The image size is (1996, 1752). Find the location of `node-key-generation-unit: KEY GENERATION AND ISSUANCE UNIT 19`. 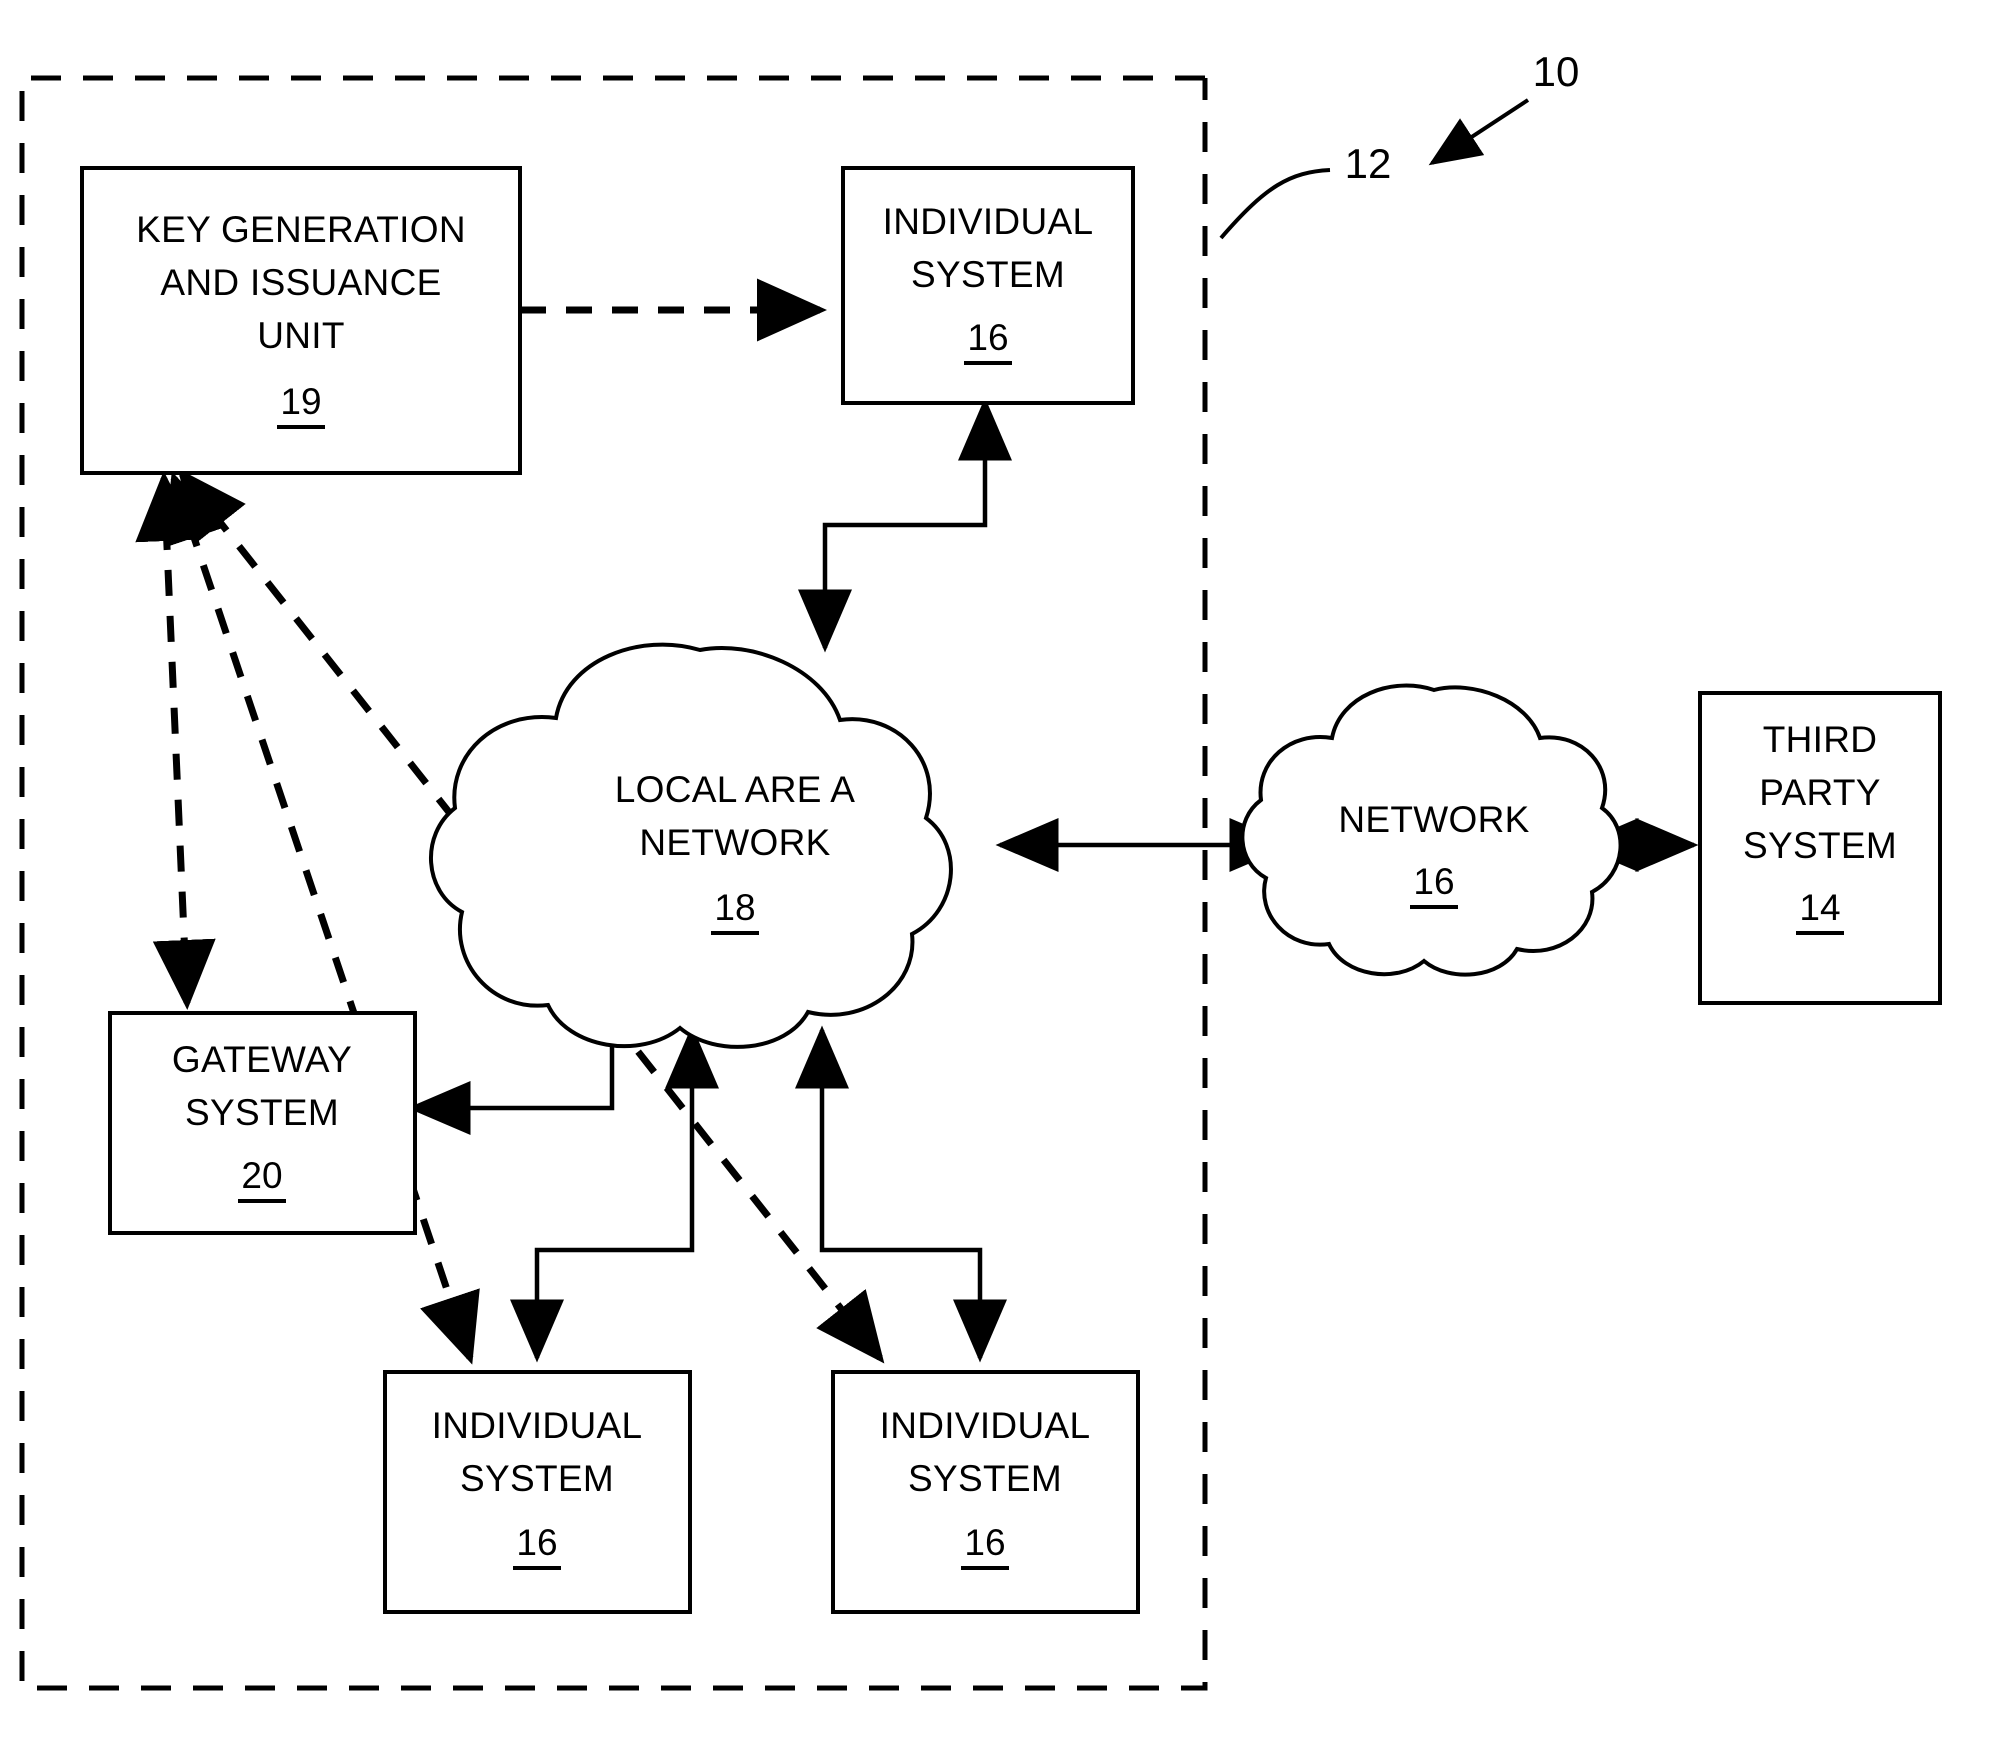

node-key-generation-unit: KEY GENERATION AND ISSUANCE UNIT 19 is located at coordinates (301, 320).